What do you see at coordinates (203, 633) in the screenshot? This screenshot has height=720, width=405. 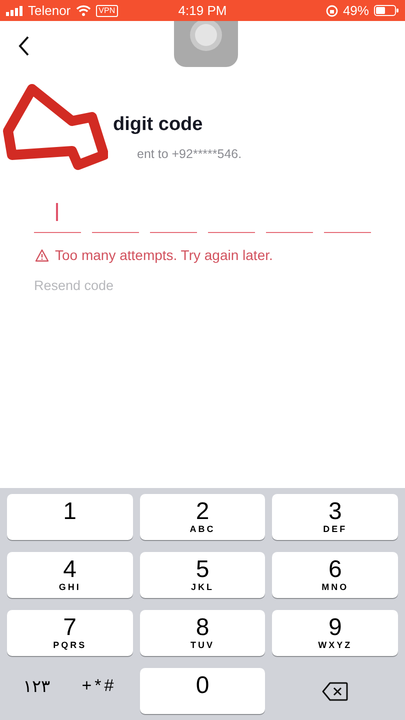 I see `keypad-key: 8 TUV` at bounding box center [203, 633].